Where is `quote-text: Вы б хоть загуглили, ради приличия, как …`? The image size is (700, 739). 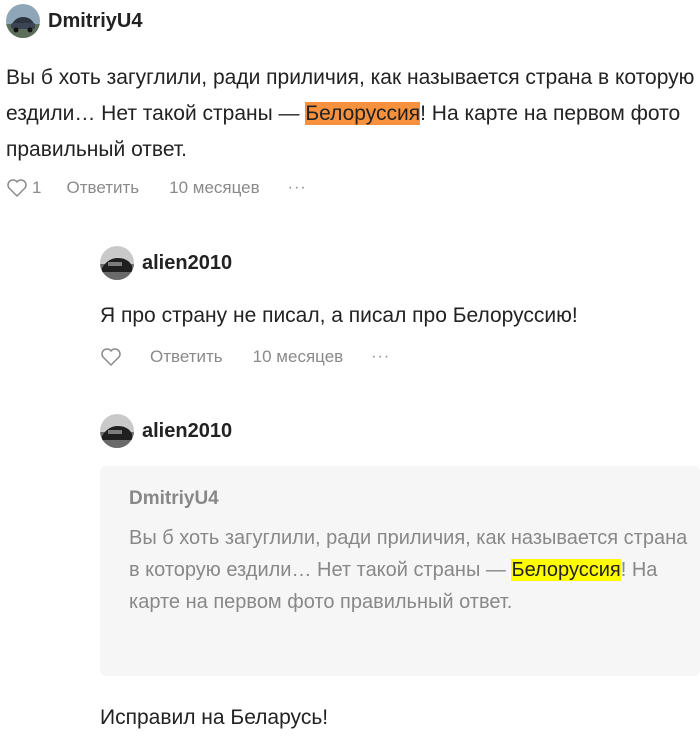 quote-text: Вы б хоть загуглили, ради приличия, как … is located at coordinates (409, 570).